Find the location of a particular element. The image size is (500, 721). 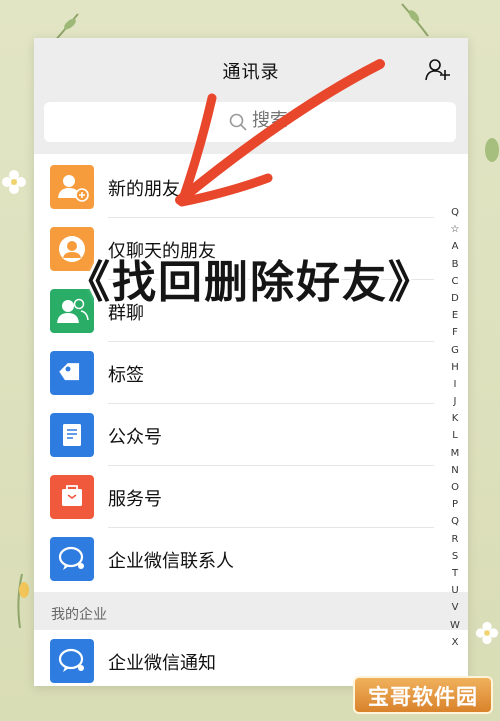

index-letter: F is located at coordinates (455, 332).